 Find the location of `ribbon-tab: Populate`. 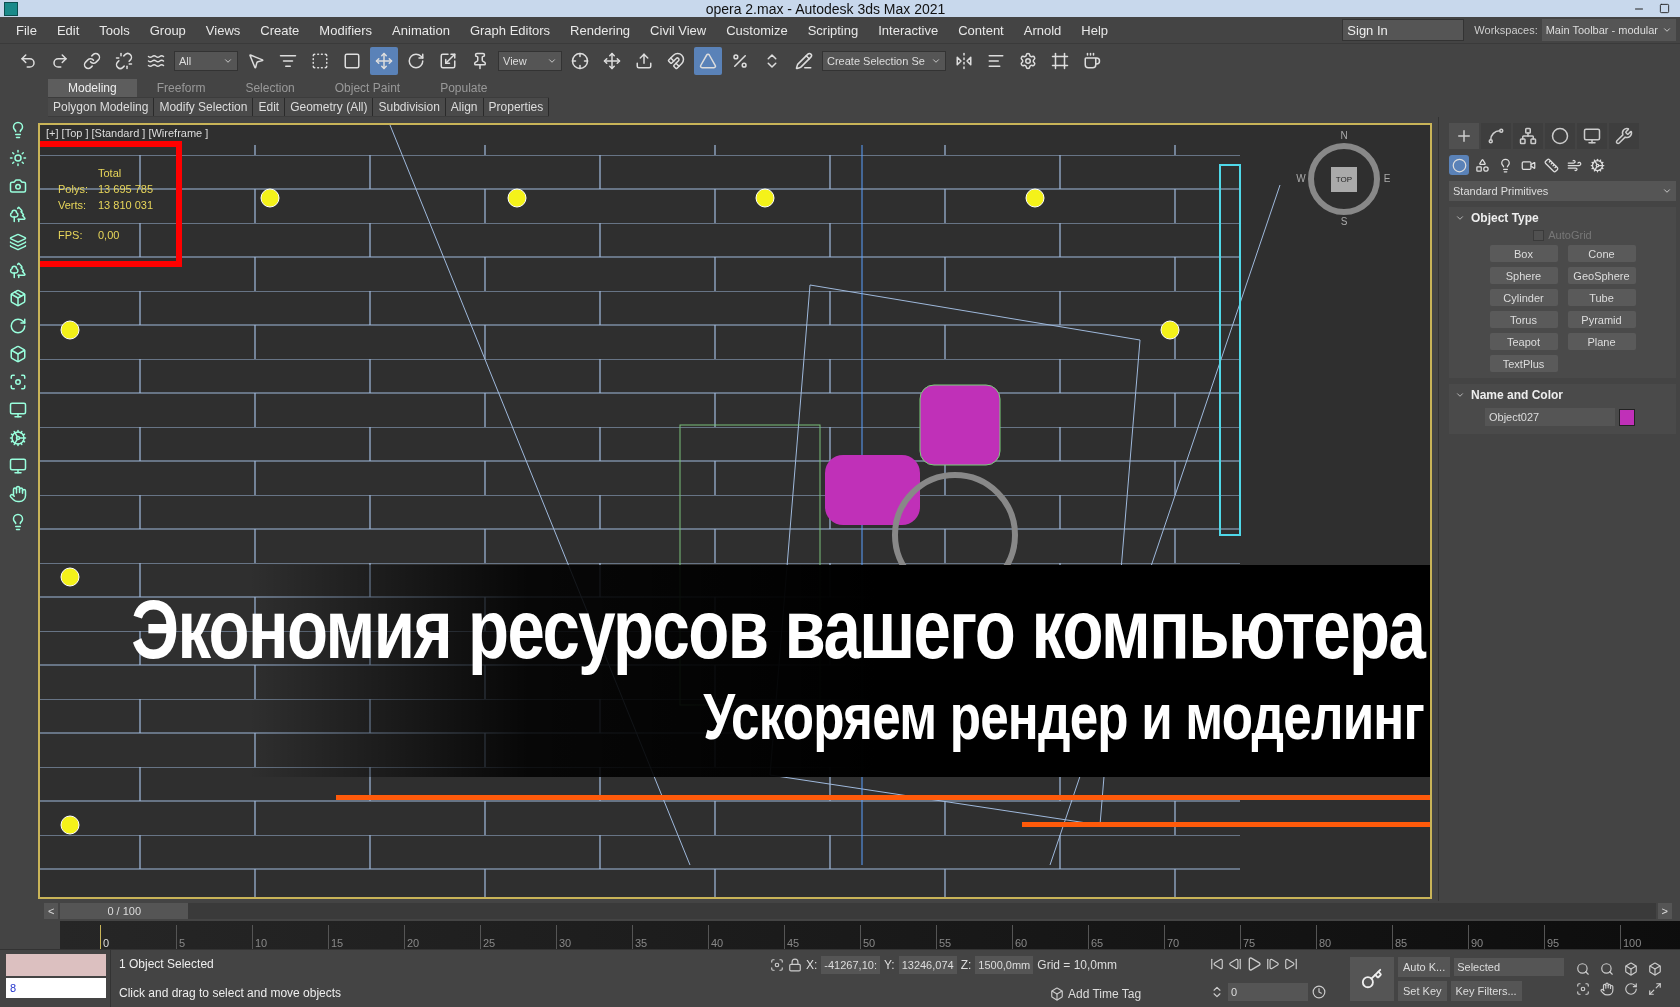

ribbon-tab: Populate is located at coordinates (464, 88).